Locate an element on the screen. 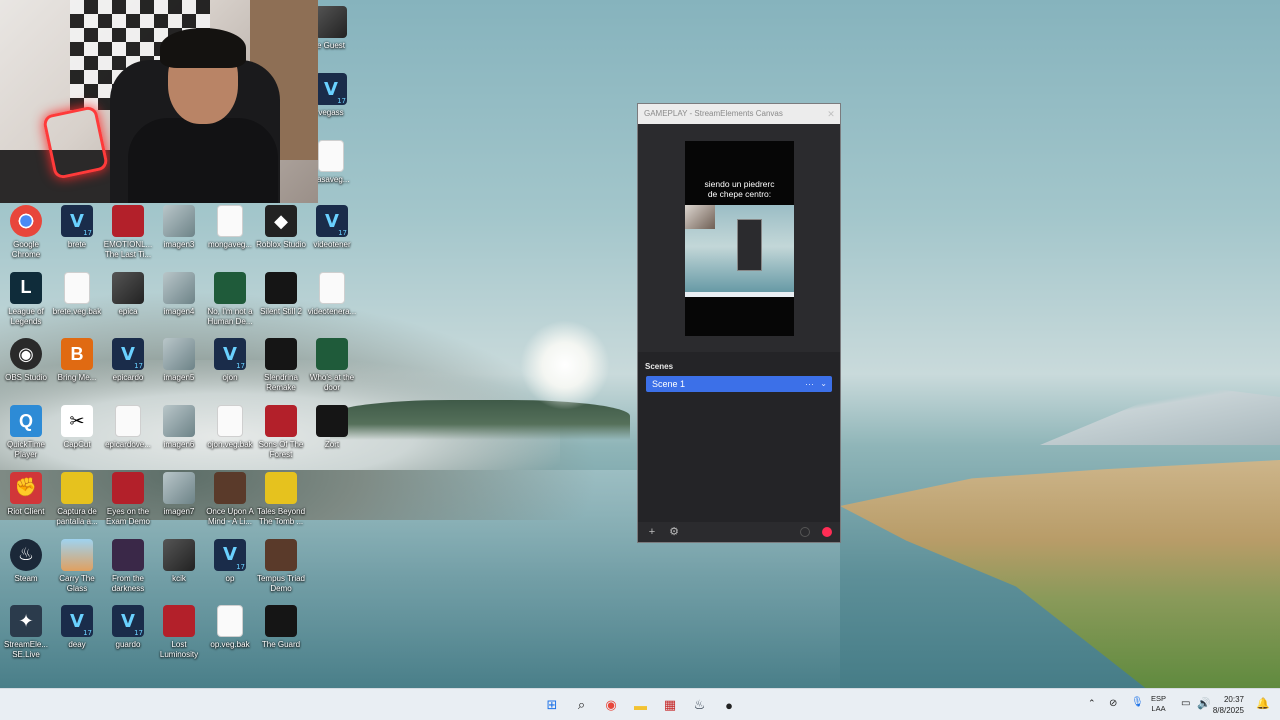  system-clock: 20:37 8/8/2025 is located at coordinates (1228, 705).